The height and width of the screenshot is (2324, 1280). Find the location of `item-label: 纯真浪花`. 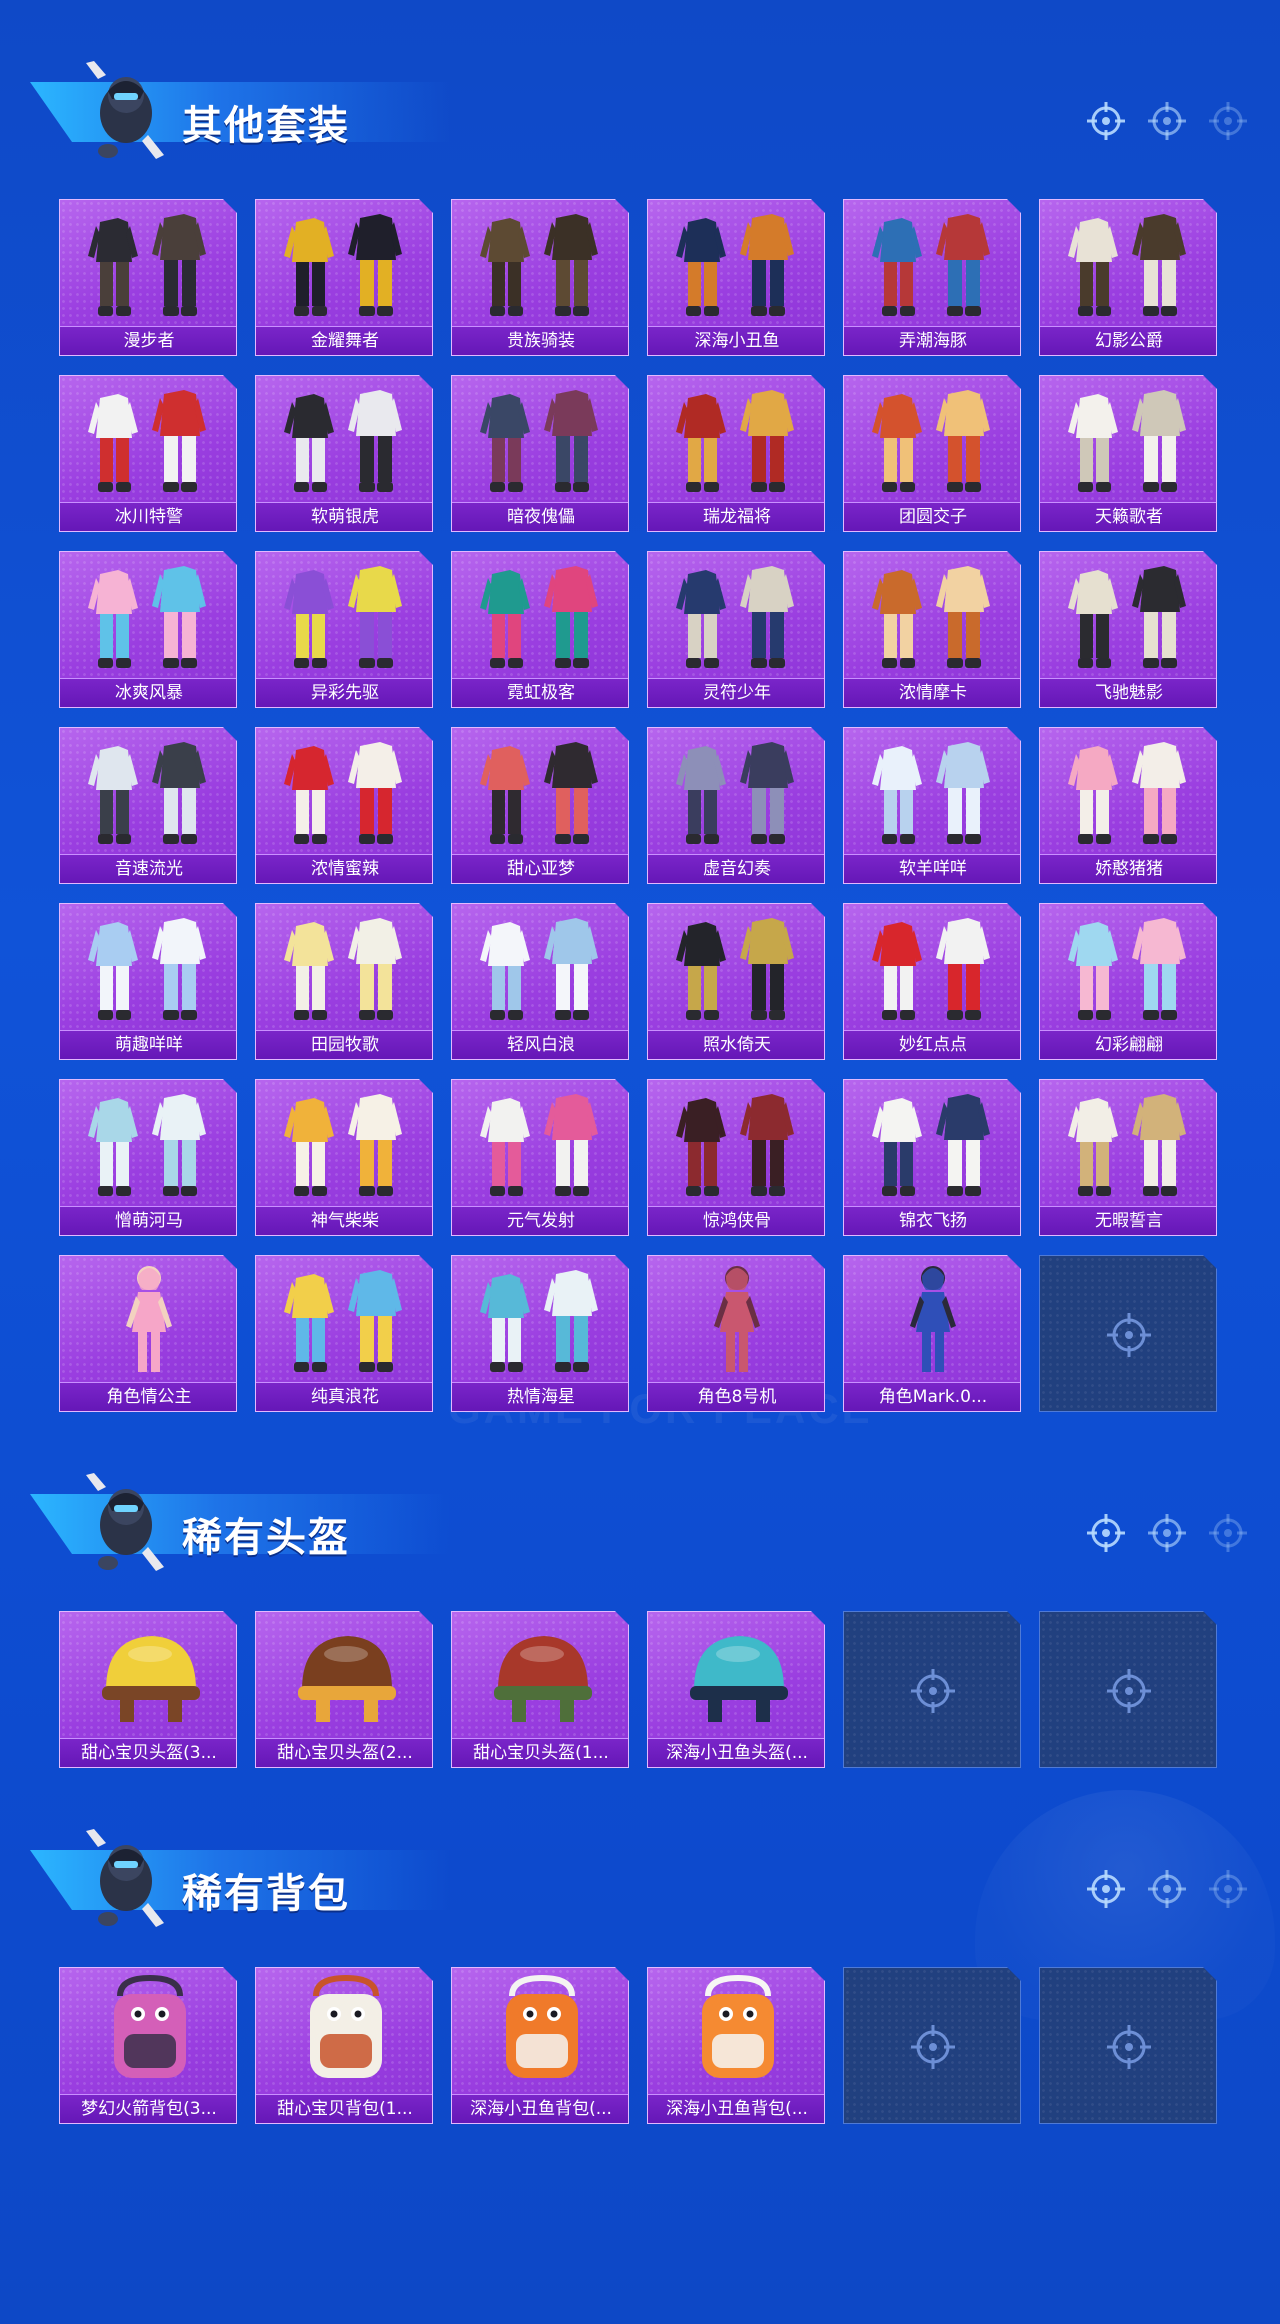

item-label: 纯真浪花 is located at coordinates (344, 1396).